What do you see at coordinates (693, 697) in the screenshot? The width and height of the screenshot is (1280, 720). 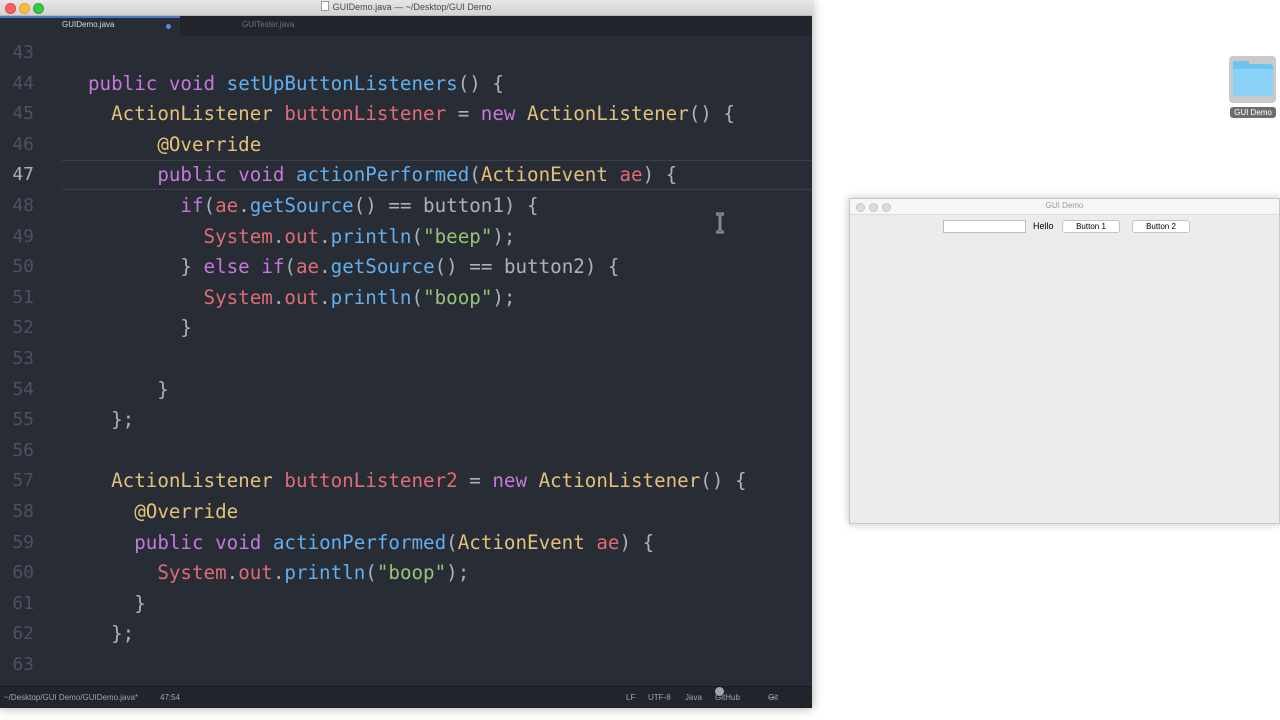 I see `status-grammar: Java` at bounding box center [693, 697].